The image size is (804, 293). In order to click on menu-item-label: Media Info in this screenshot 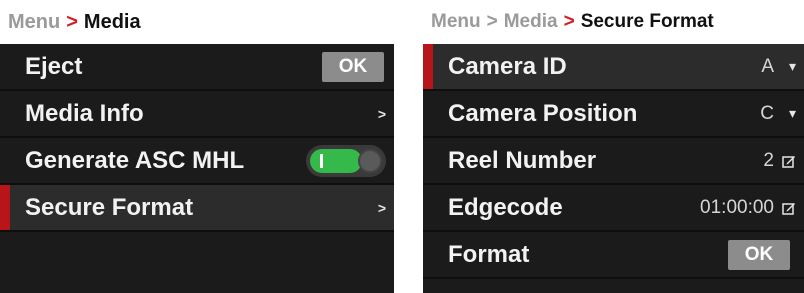, I will do `click(84, 113)`.